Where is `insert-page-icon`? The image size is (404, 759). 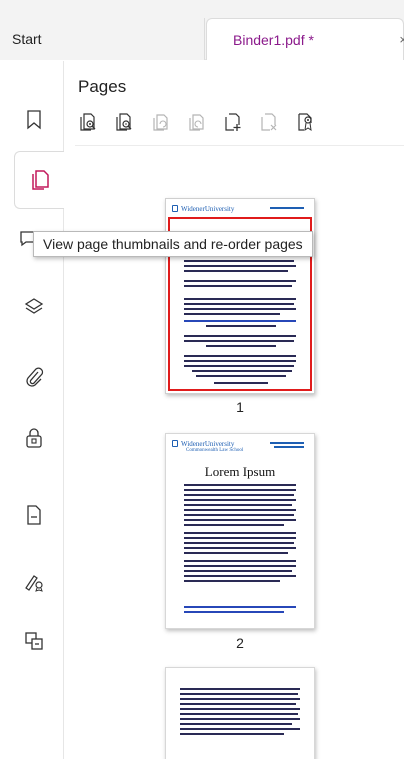
insert-page-icon is located at coordinates (233, 122).